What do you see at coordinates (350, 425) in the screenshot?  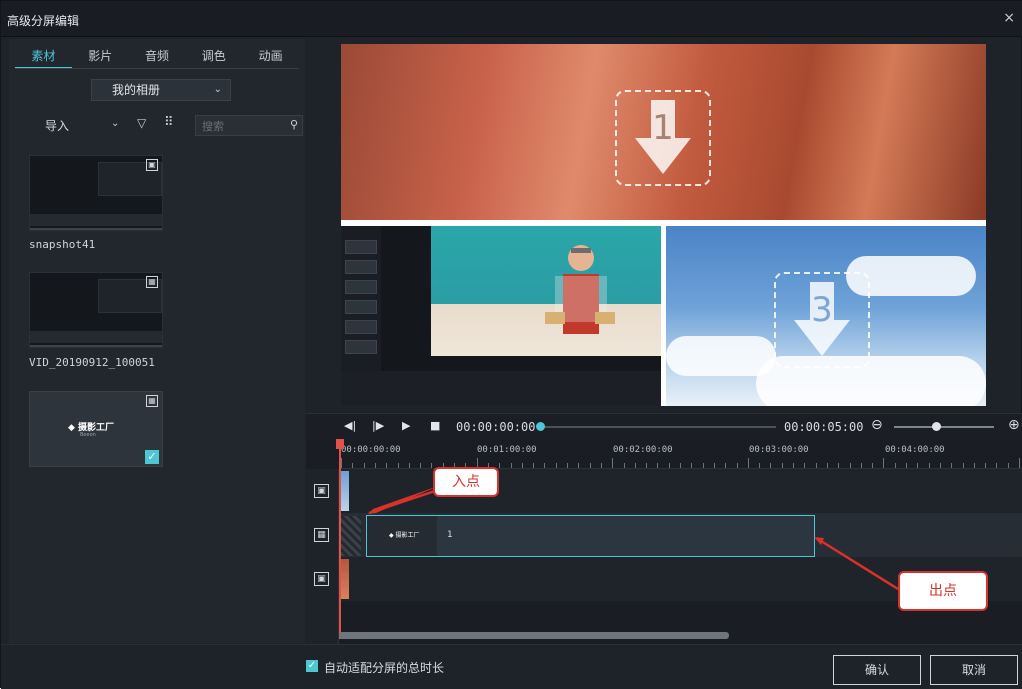 I see `prev-frame-icon: ◀|` at bounding box center [350, 425].